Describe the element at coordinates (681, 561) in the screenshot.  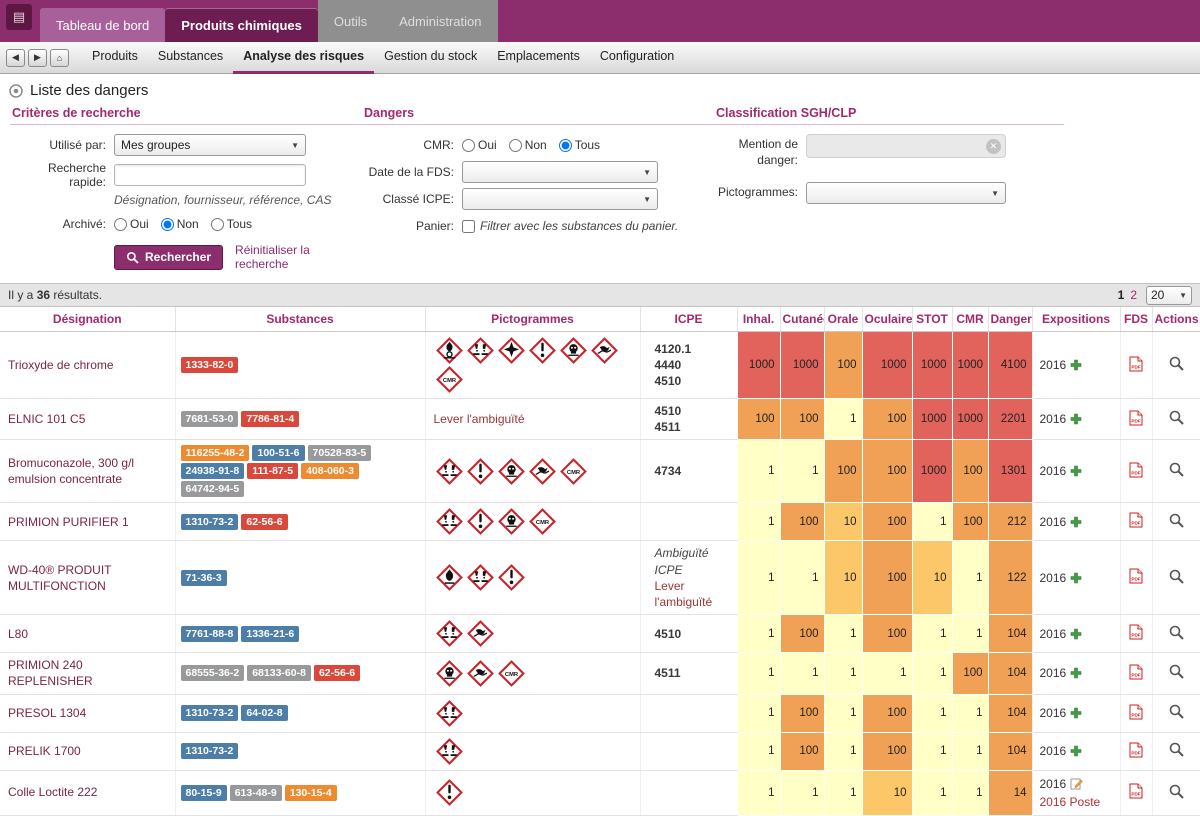
I see `icpe-ambiguity-note: Ambiguïté ICPE` at that location.